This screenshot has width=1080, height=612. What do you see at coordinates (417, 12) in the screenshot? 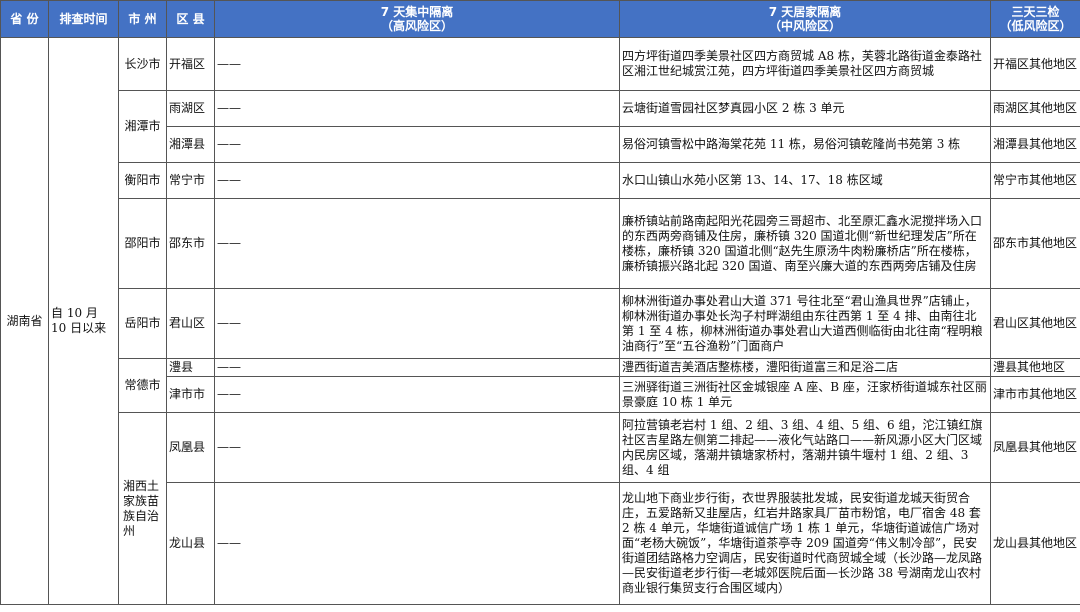
I see `header-high-risk-title: 7 天集中隔离` at bounding box center [417, 12].